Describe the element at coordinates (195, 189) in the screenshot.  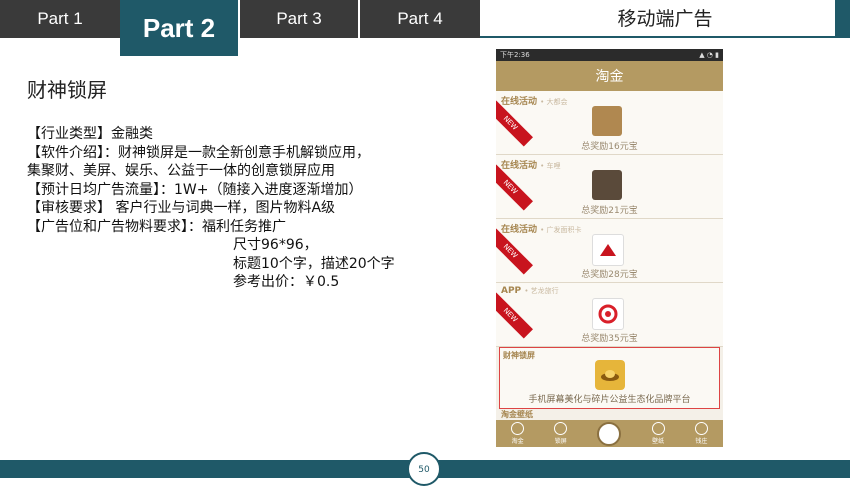
I see `description-line: 【预计日均广告流量】：1W+（随接入进度逐渐增加）` at that location.